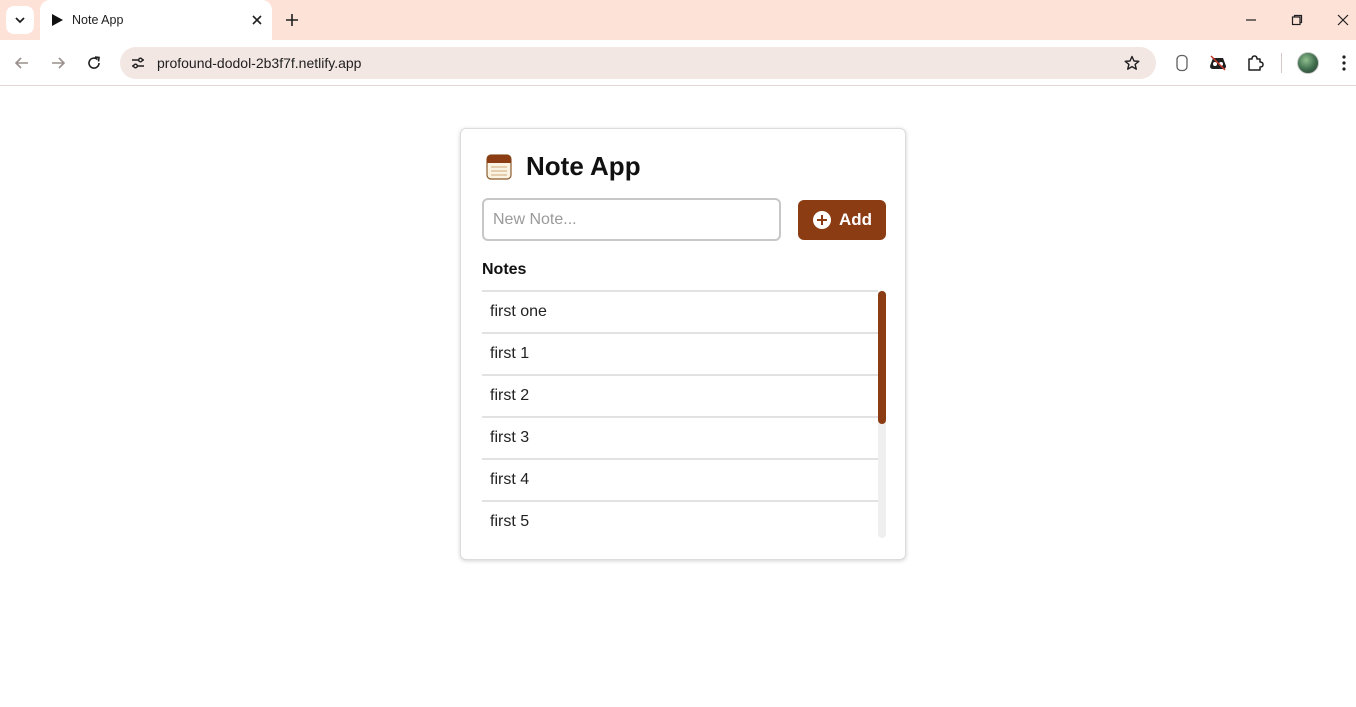  Describe the element at coordinates (1218, 63) in the screenshot. I see `extension-icon` at that location.